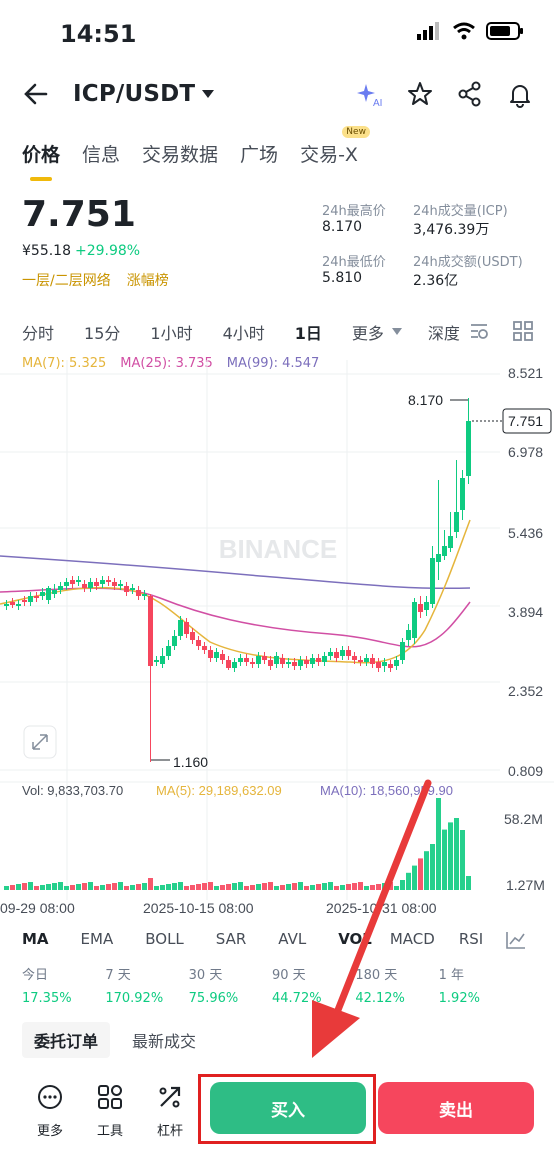 This screenshot has height=1172, width=554. What do you see at coordinates (516, 940) in the screenshot?
I see `indicator-settings-icon` at bounding box center [516, 940].